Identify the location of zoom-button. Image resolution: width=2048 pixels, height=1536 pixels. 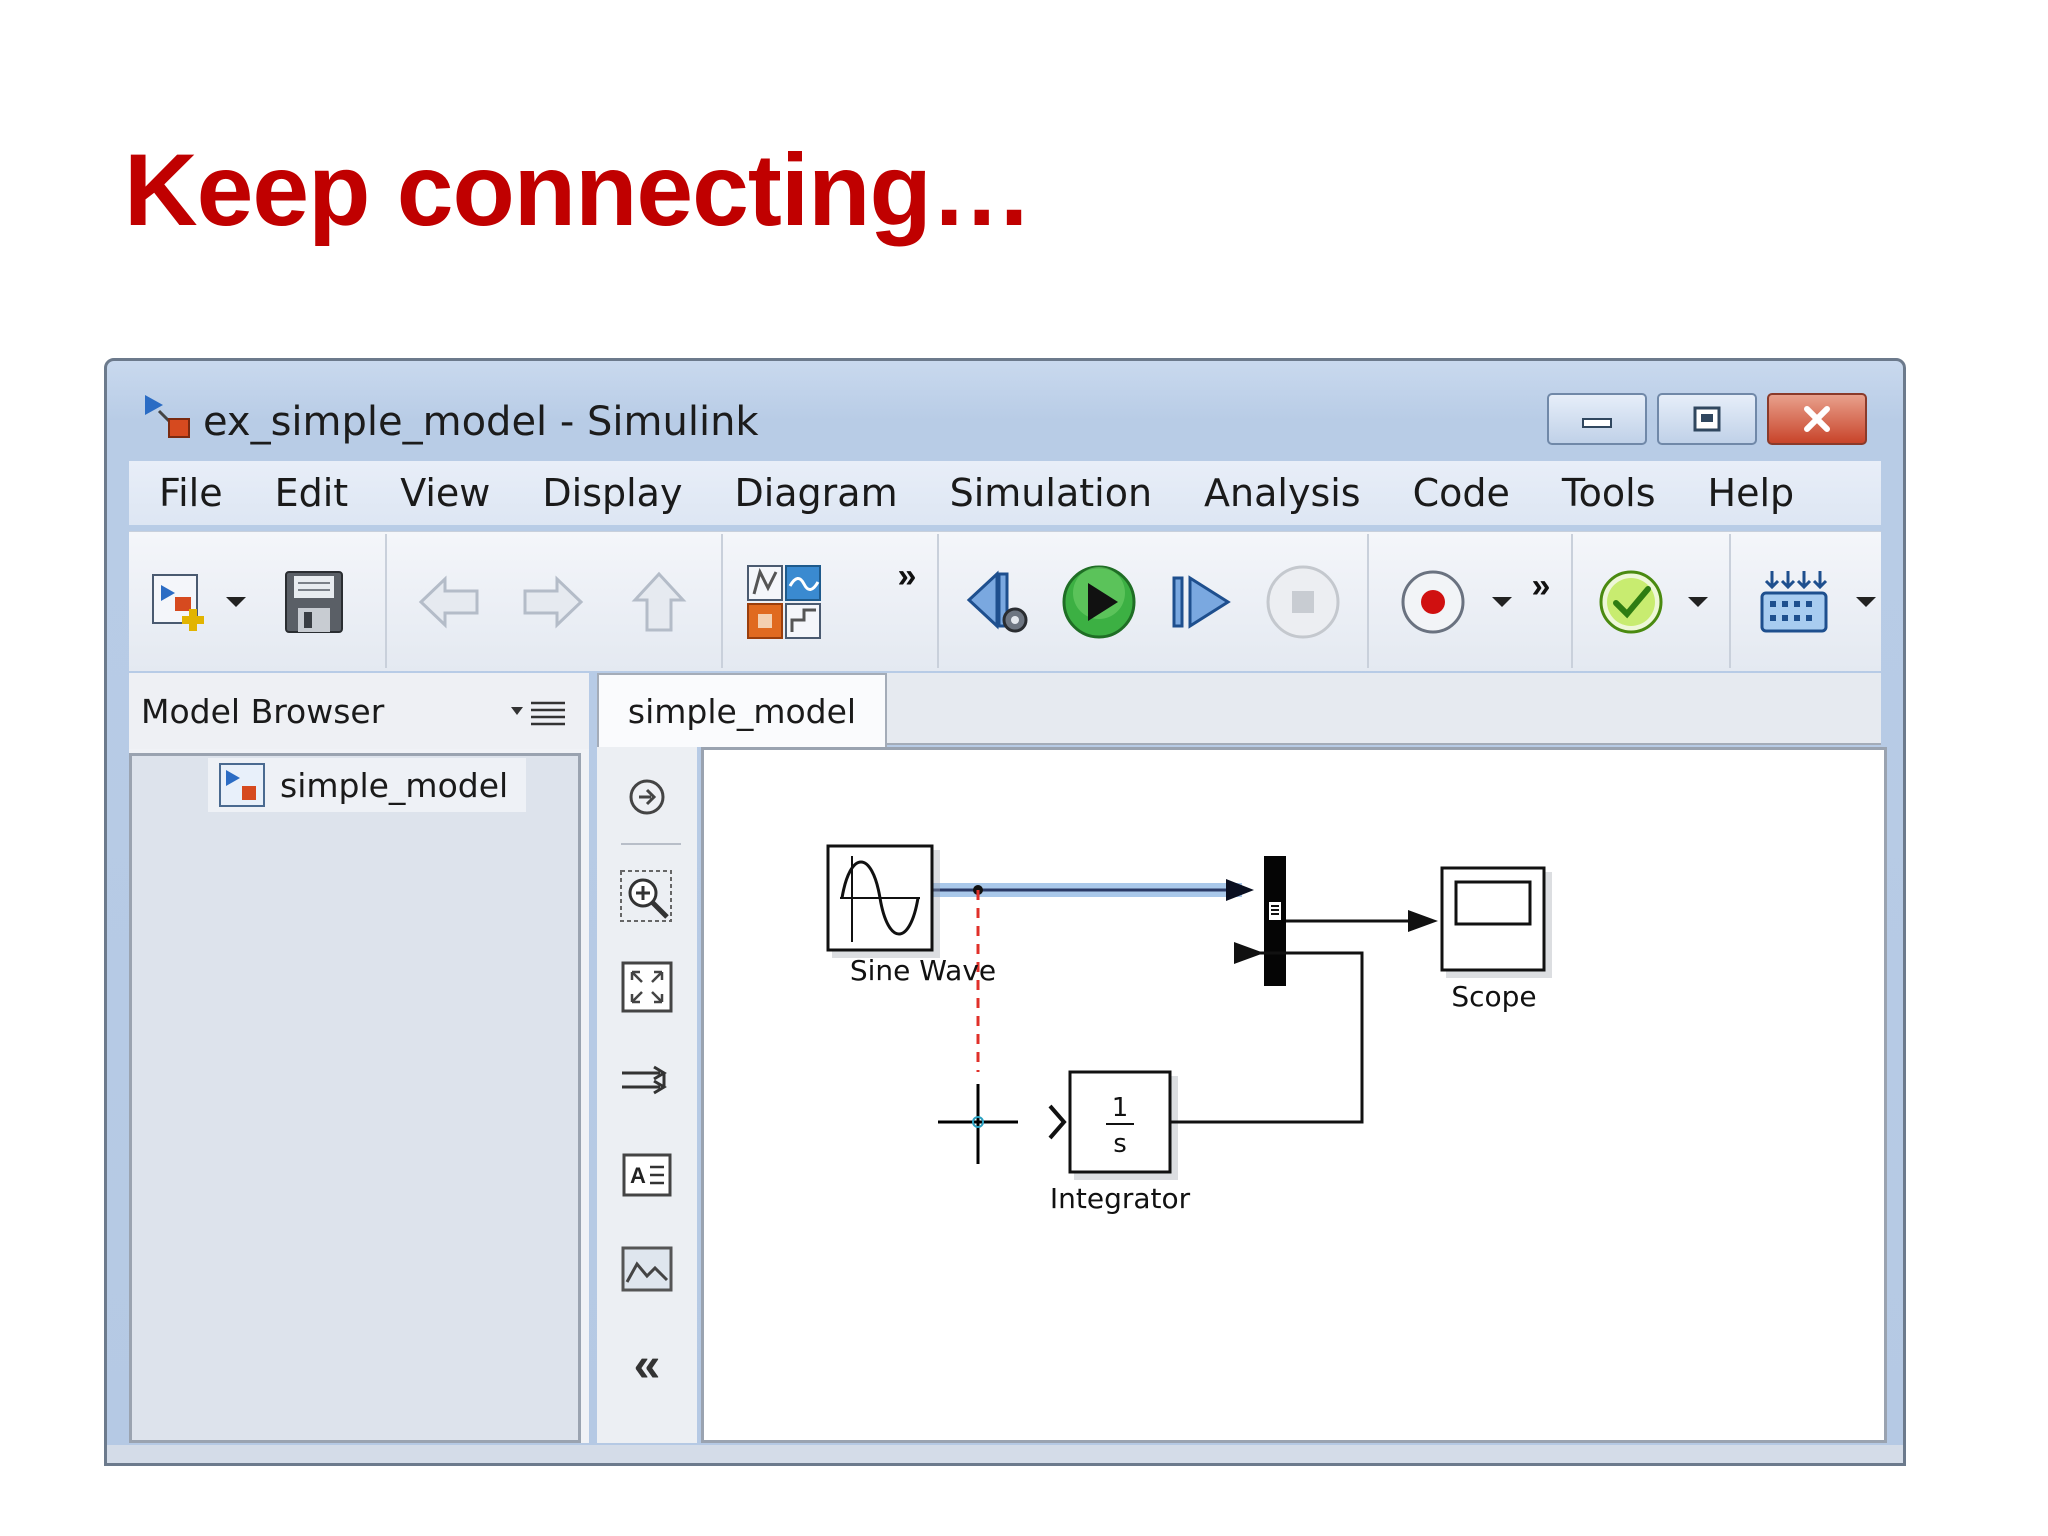
(647, 897).